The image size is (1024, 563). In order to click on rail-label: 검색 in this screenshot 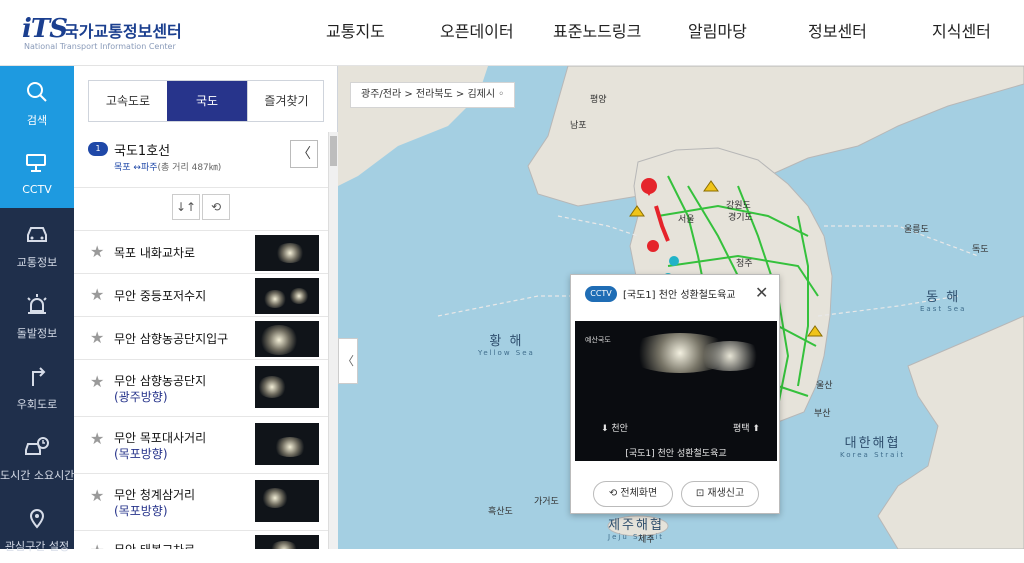, I will do `click(37, 120)`.